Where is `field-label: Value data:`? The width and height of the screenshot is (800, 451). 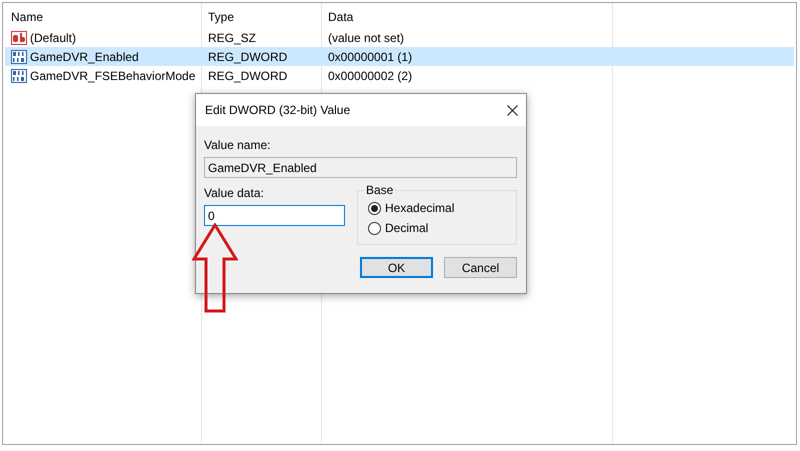 field-label: Value data: is located at coordinates (234, 193).